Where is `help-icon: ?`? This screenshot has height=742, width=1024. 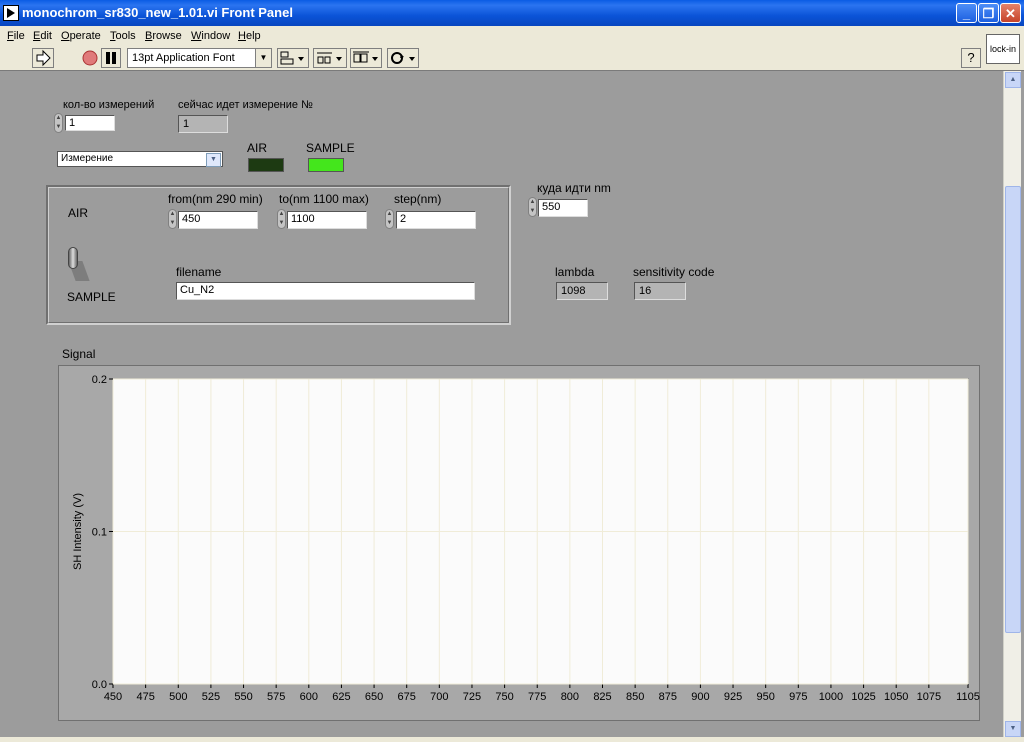
help-icon: ? is located at coordinates (971, 57).